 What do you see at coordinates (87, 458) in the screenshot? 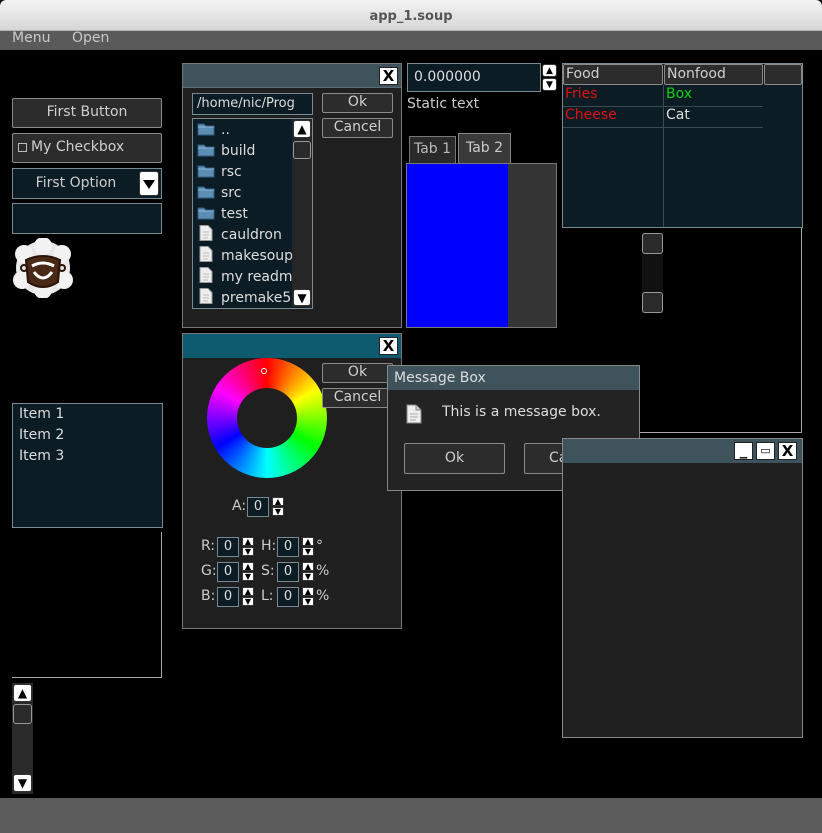
I see `list-item: Item 3` at bounding box center [87, 458].